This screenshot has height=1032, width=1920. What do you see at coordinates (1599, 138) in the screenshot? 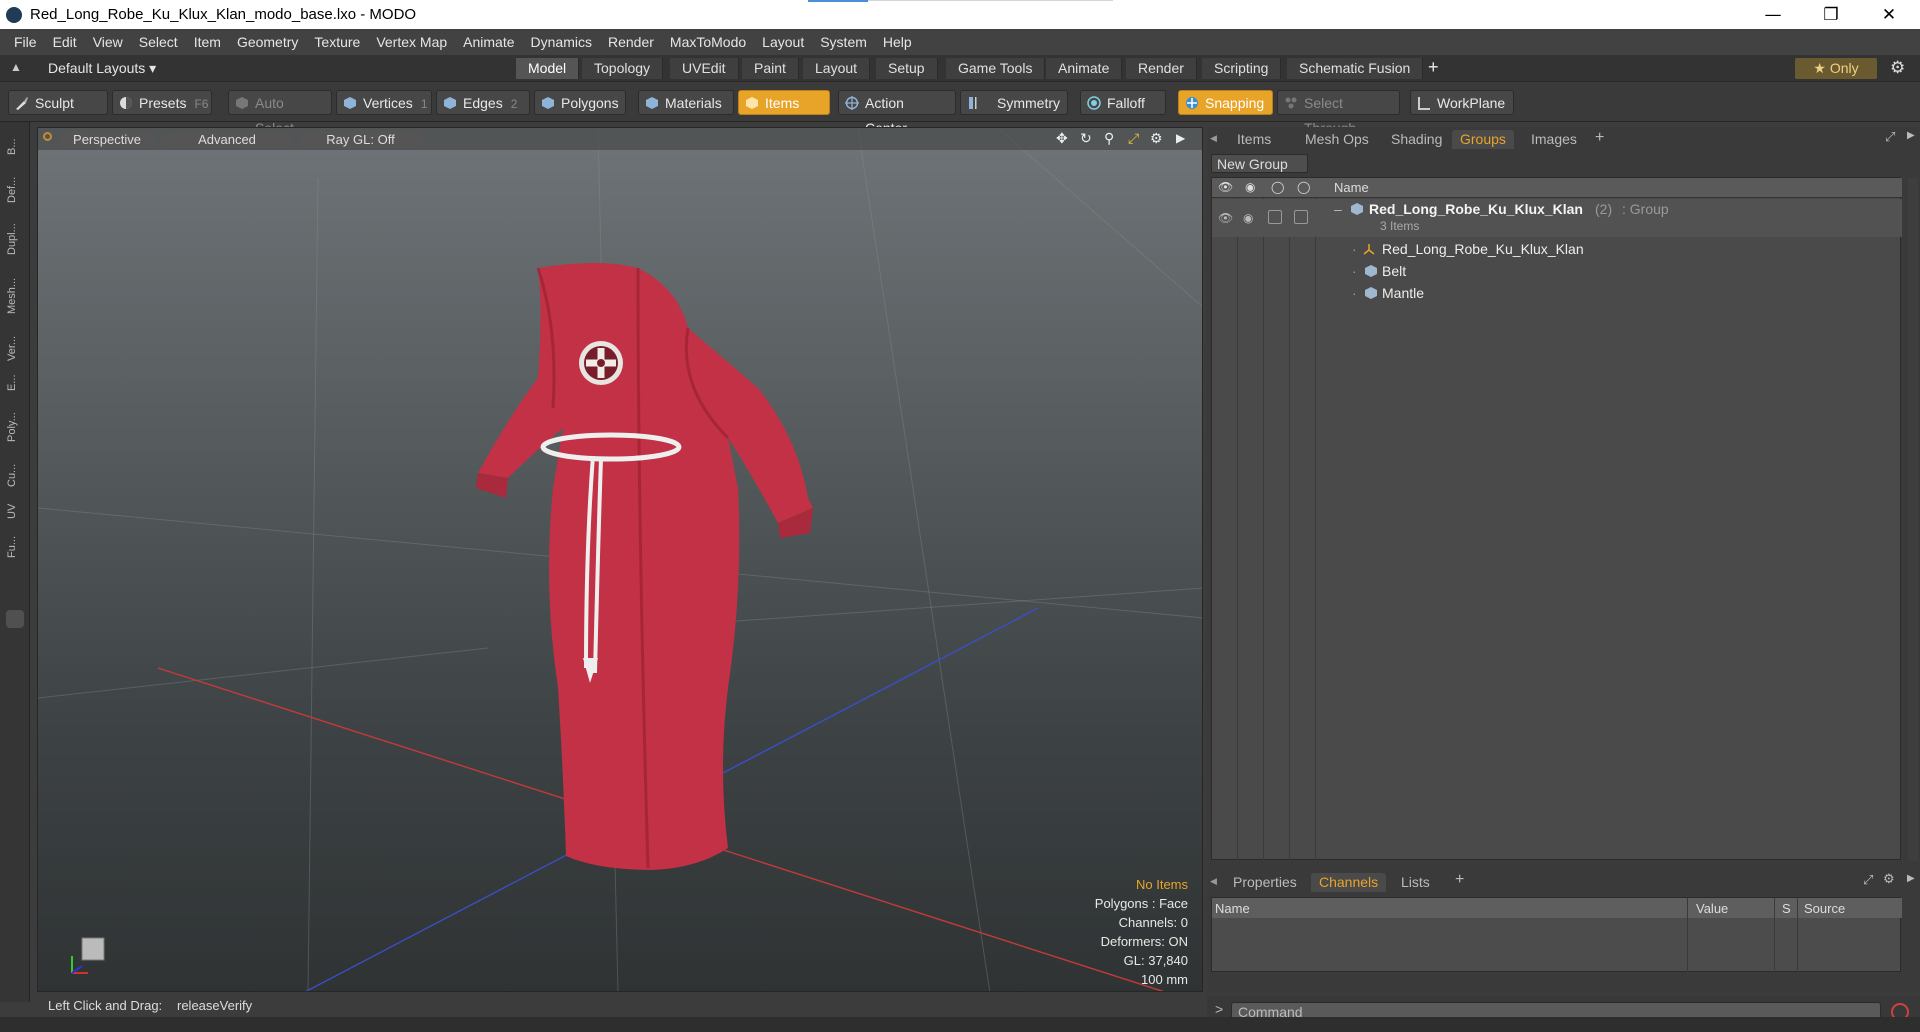
I see `add-tab-button: +` at bounding box center [1599, 138].